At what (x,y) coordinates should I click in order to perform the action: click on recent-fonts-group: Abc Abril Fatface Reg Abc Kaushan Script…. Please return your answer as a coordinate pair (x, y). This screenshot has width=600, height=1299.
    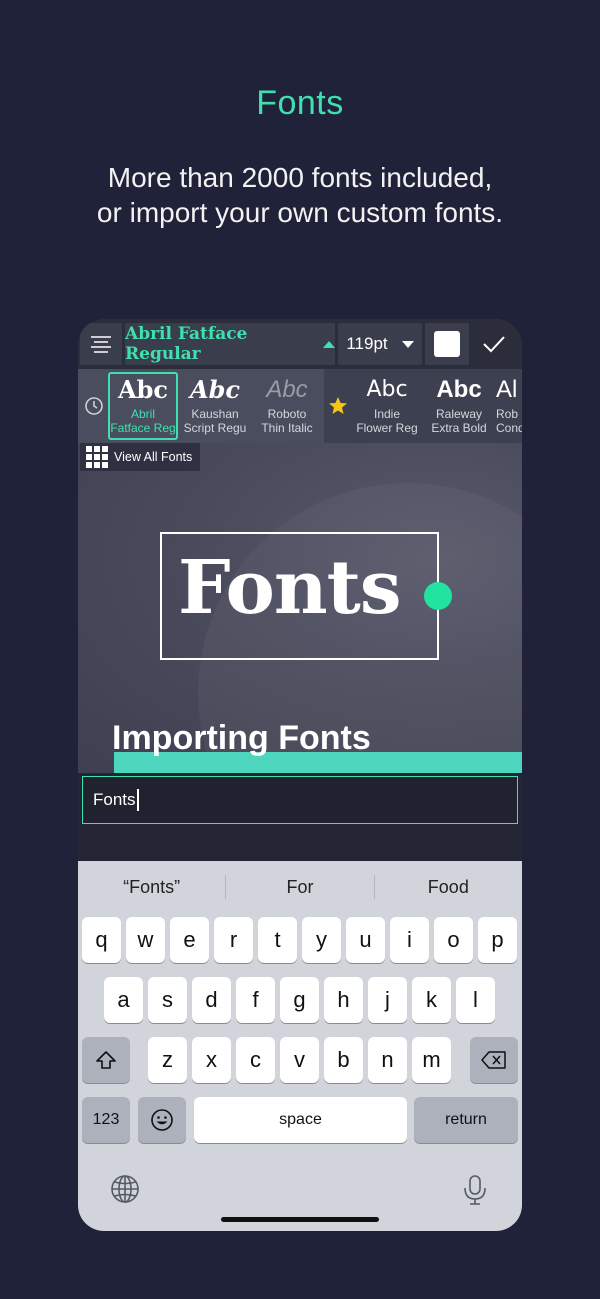
    Looking at the image, I should click on (201, 406).